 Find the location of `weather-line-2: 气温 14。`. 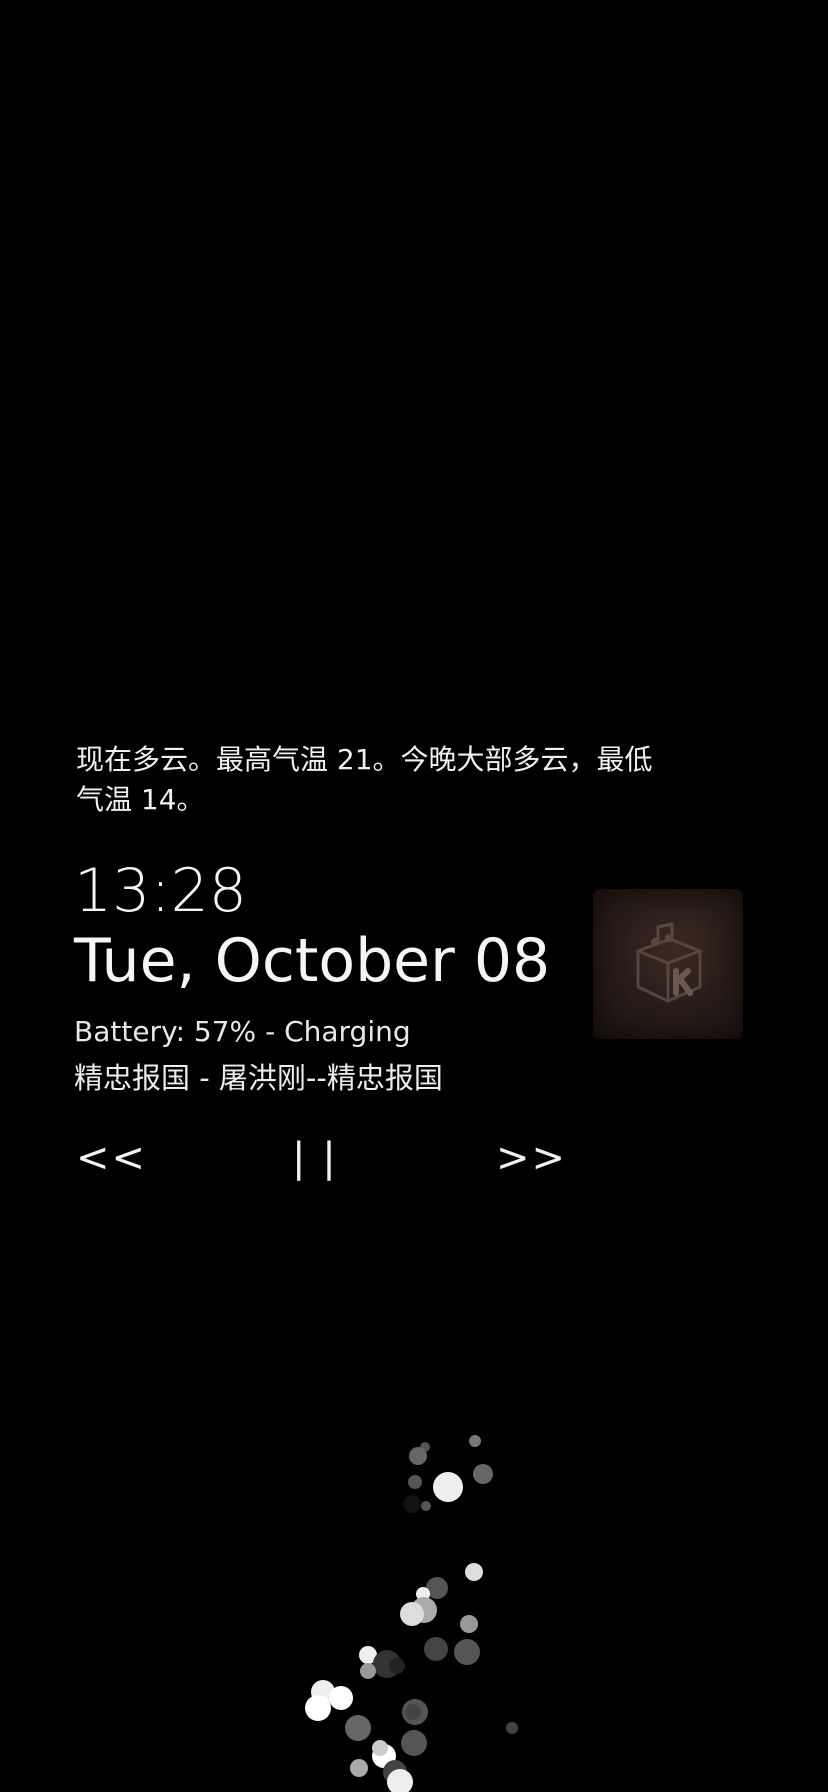

weather-line-2: 气温 14。 is located at coordinates (140, 799).